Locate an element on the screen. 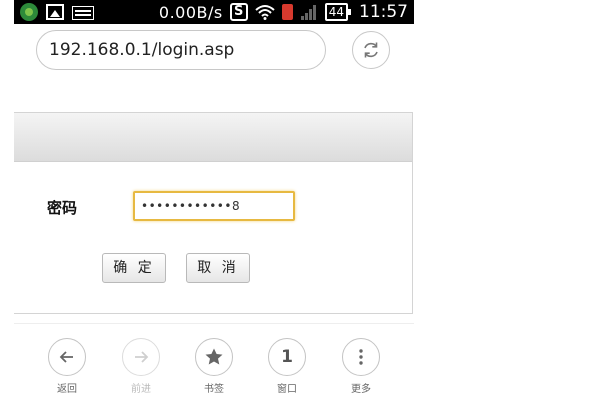 The height and width of the screenshot is (400, 600). star-icon is located at coordinates (214, 357).